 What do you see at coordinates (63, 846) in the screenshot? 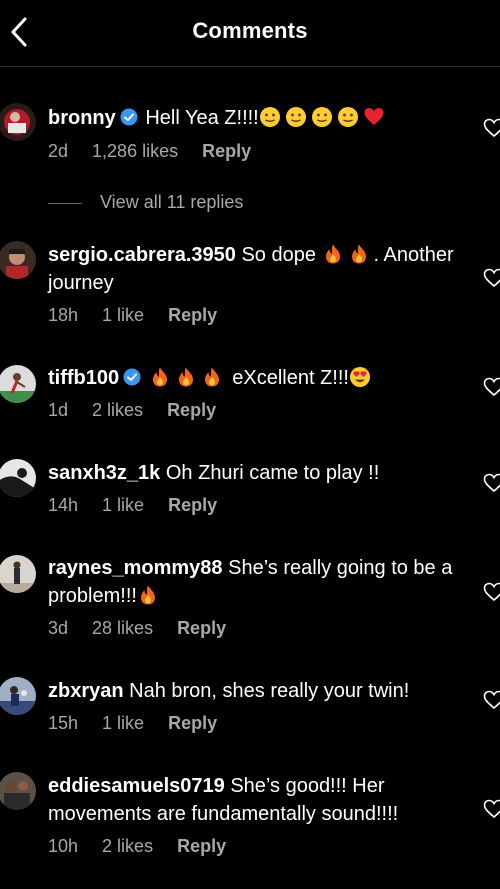
I see `comment-age: 10h` at bounding box center [63, 846].